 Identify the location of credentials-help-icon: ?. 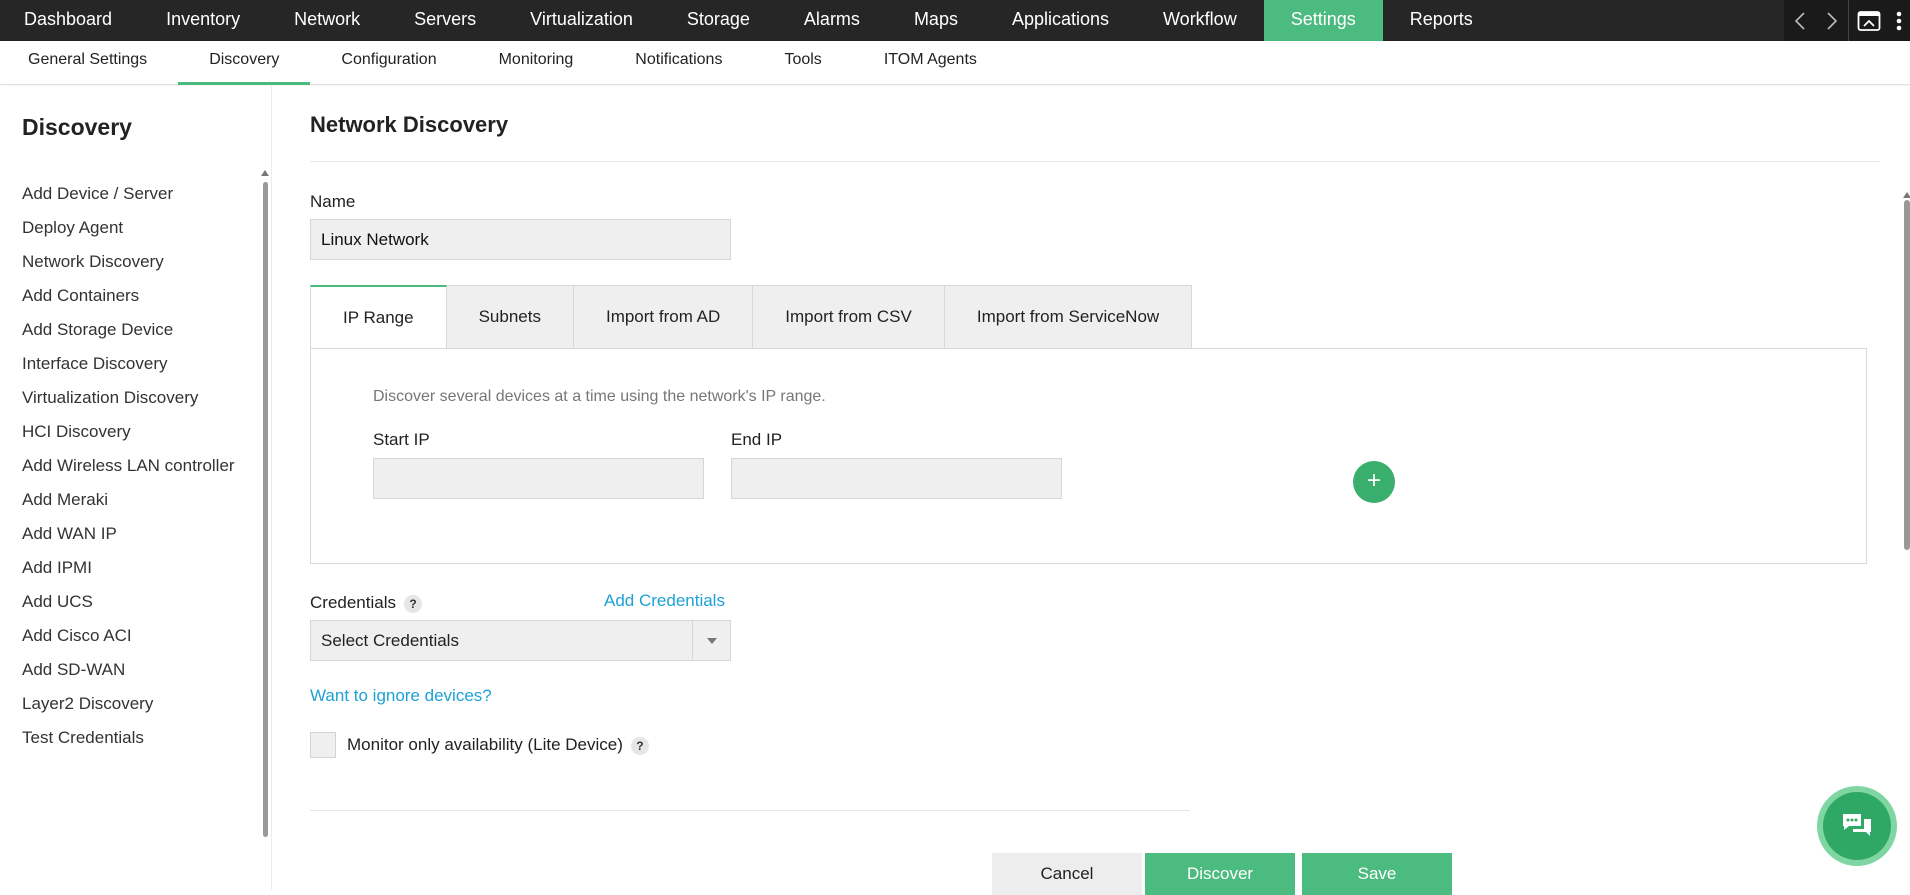
(413, 603).